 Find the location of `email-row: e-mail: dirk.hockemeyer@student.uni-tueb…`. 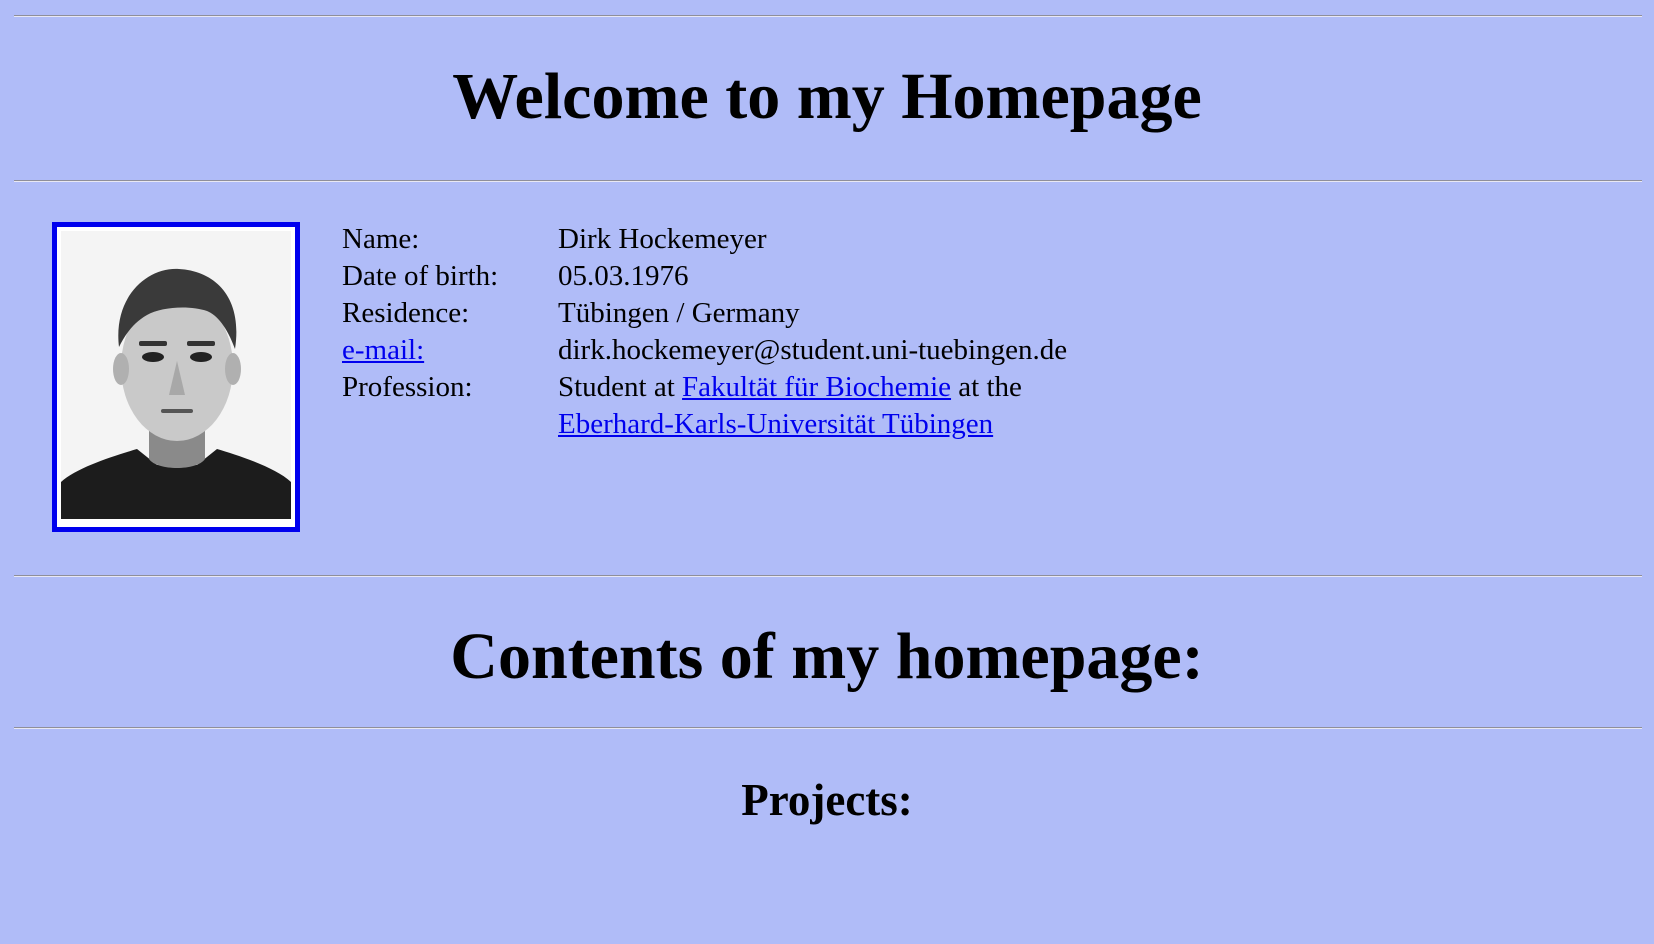

email-row: e-mail: dirk.hockemeyer@student.uni-tueb… is located at coordinates (704, 350).